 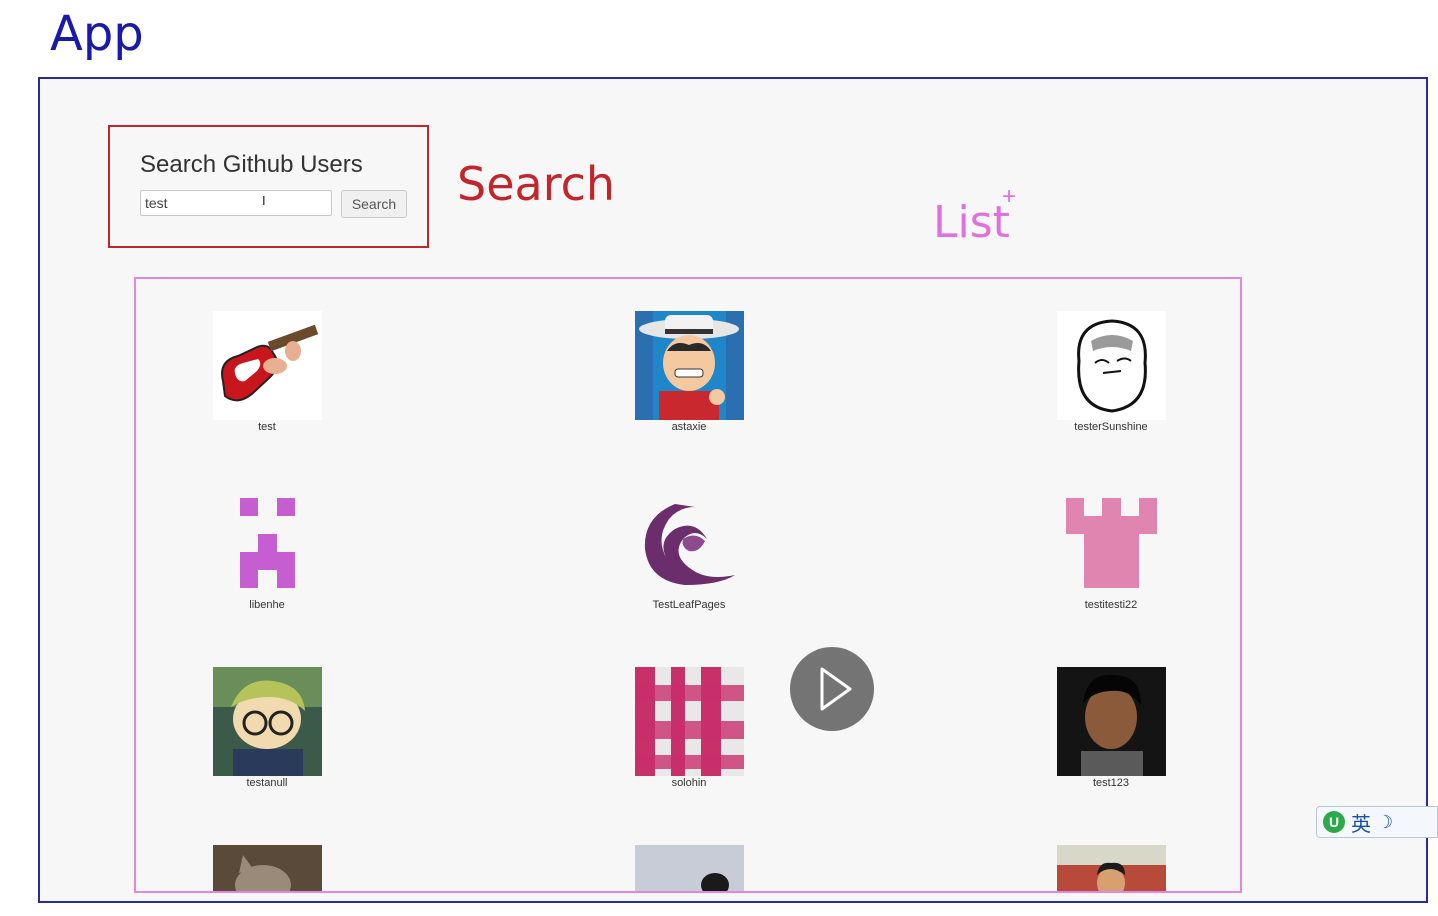 I want to click on username: testitesti22, so click(x=1111, y=605).